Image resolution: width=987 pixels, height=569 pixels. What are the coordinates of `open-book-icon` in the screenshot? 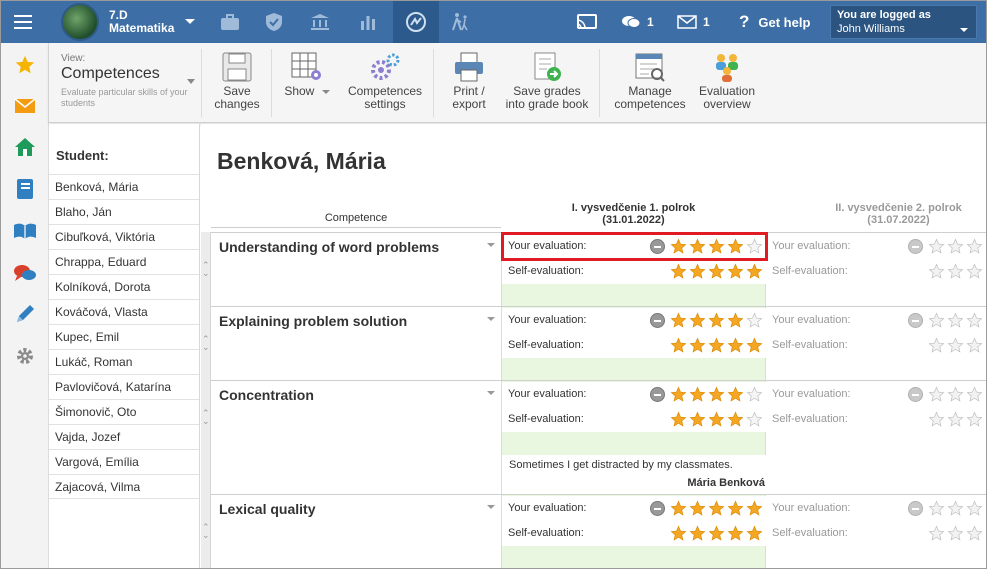 It's located at (25, 231).